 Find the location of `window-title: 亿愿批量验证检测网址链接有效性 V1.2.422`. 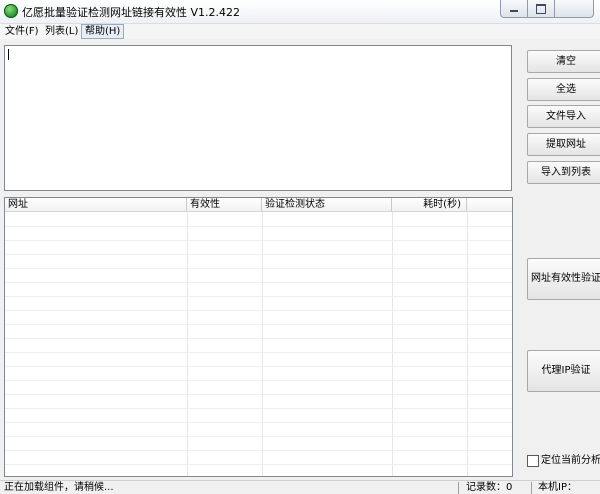

window-title: 亿愿批量验证检测网址链接有效性 V1.2.422 is located at coordinates (131, 12).